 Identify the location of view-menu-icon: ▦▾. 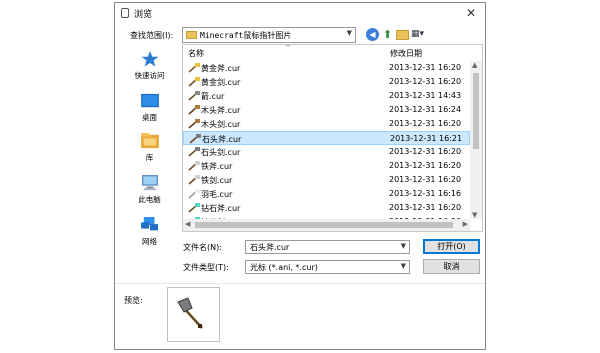
(420, 34).